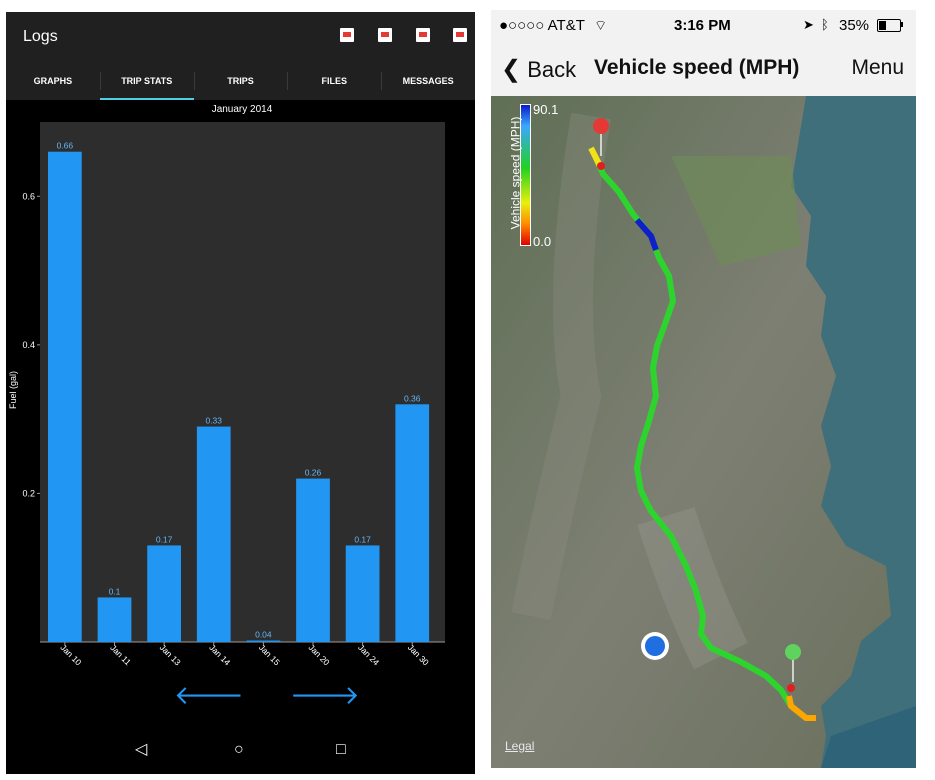  I want to click on speed-legend: 90.1 0.0 Vehicle speed (MPH), so click(533, 173).